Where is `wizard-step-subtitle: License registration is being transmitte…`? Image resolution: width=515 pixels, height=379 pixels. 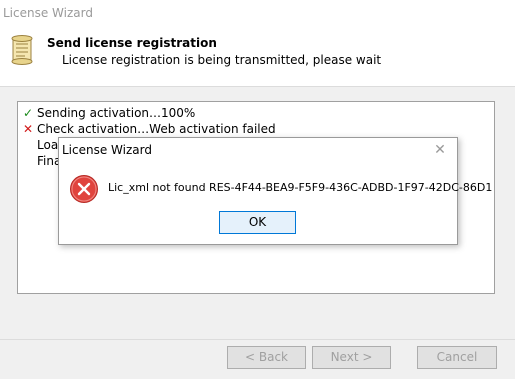 wizard-step-subtitle: License registration is being transmitte… is located at coordinates (222, 60).